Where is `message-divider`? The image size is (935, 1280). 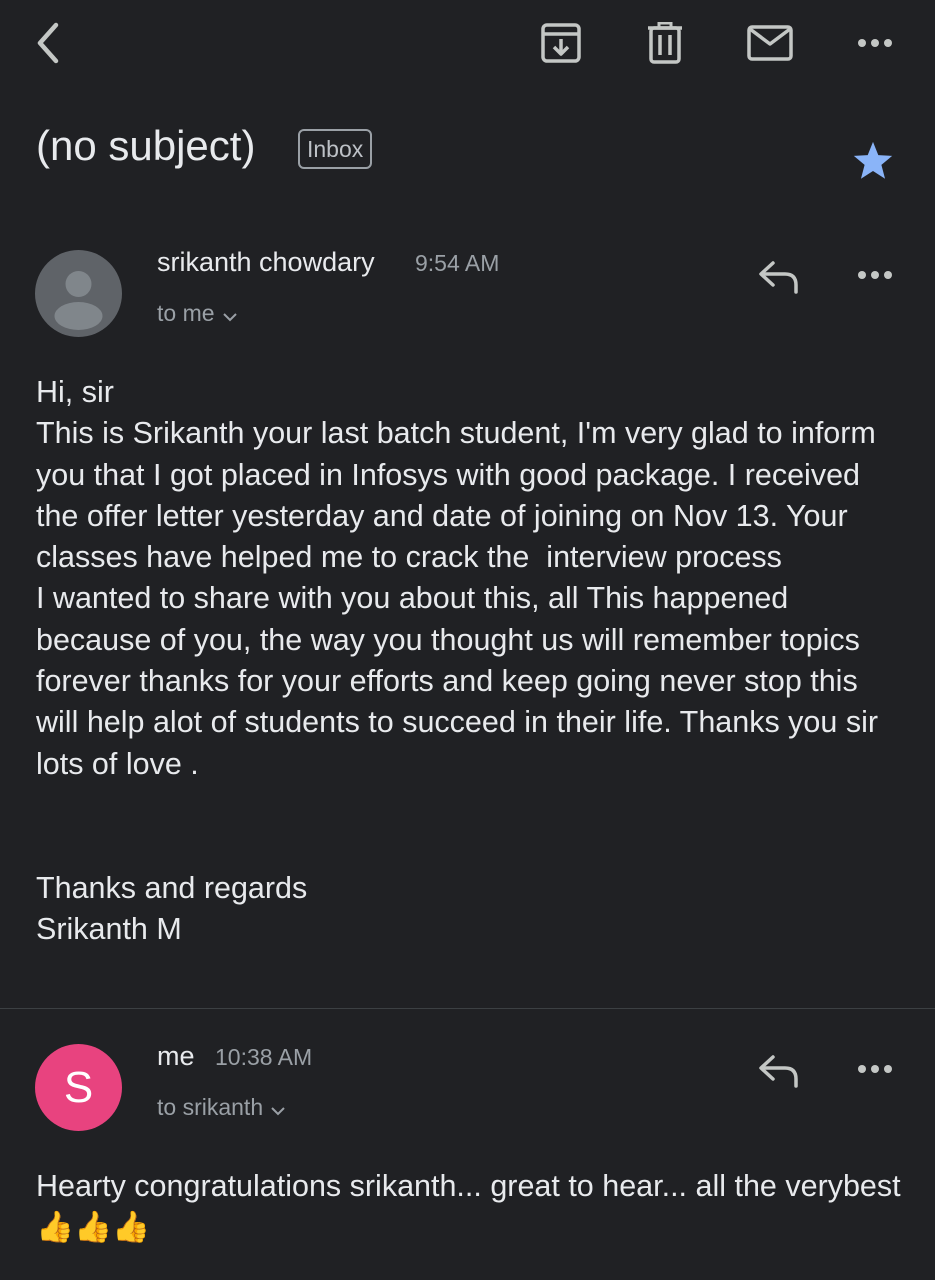 message-divider is located at coordinates (467, 1008).